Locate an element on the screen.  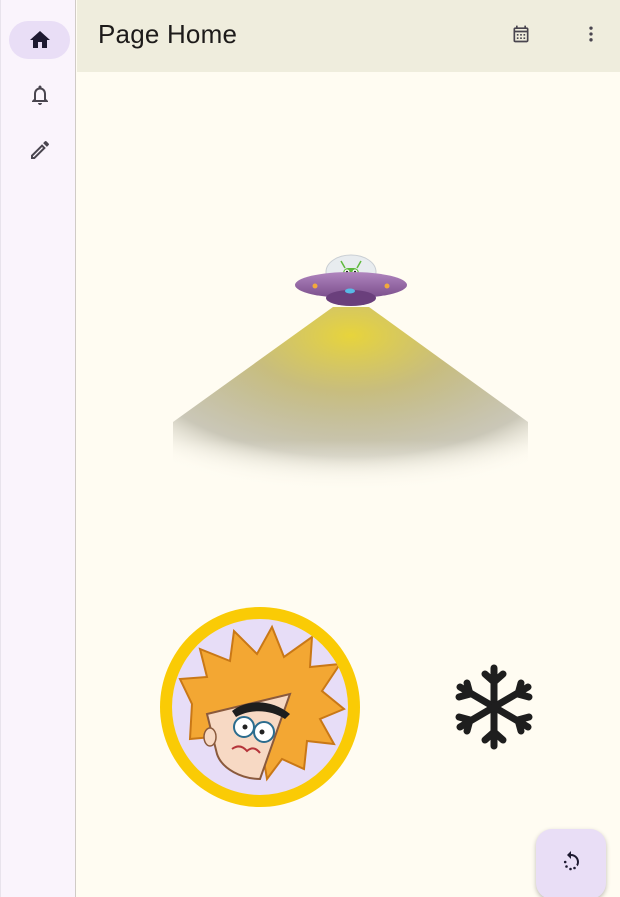
bell-icon is located at coordinates (40, 95).